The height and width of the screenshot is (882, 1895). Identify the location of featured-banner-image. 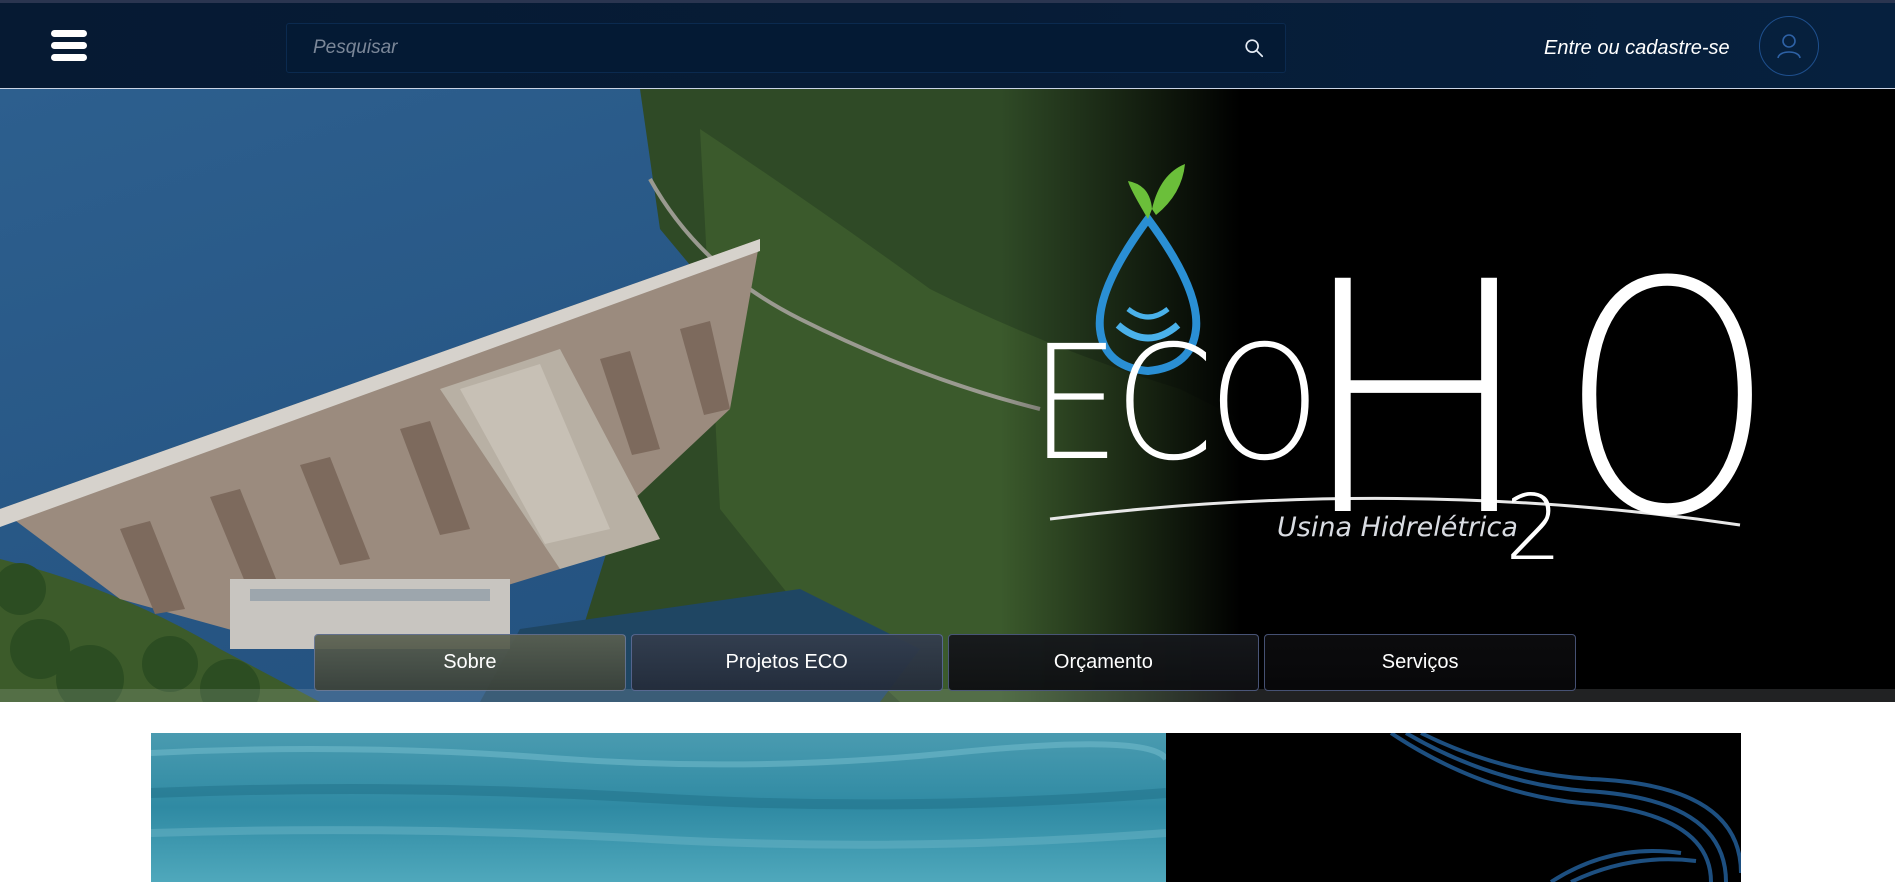
(946, 807).